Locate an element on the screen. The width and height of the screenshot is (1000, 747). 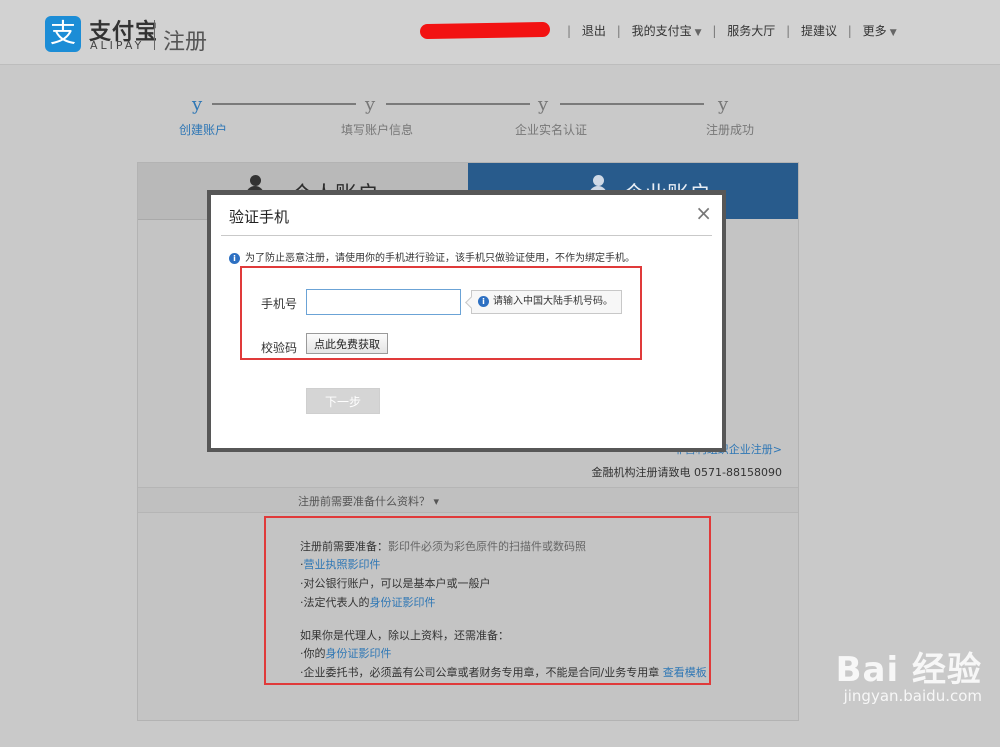
code-label: 校验码 is located at coordinates (279, 348).